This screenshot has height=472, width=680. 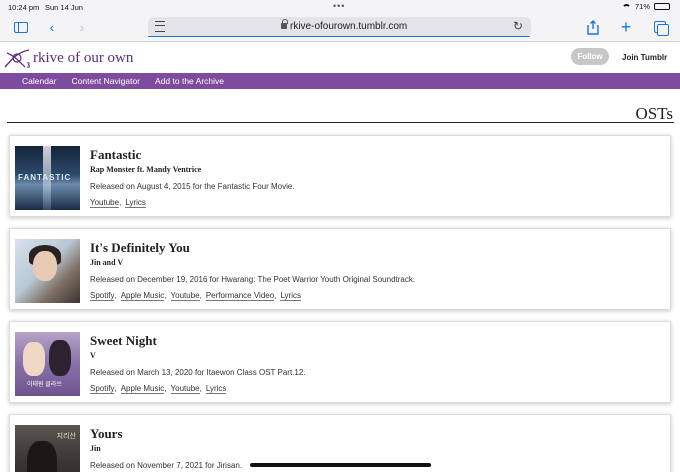 What do you see at coordinates (106, 433) in the screenshot?
I see `ost-title: Yours` at bounding box center [106, 433].